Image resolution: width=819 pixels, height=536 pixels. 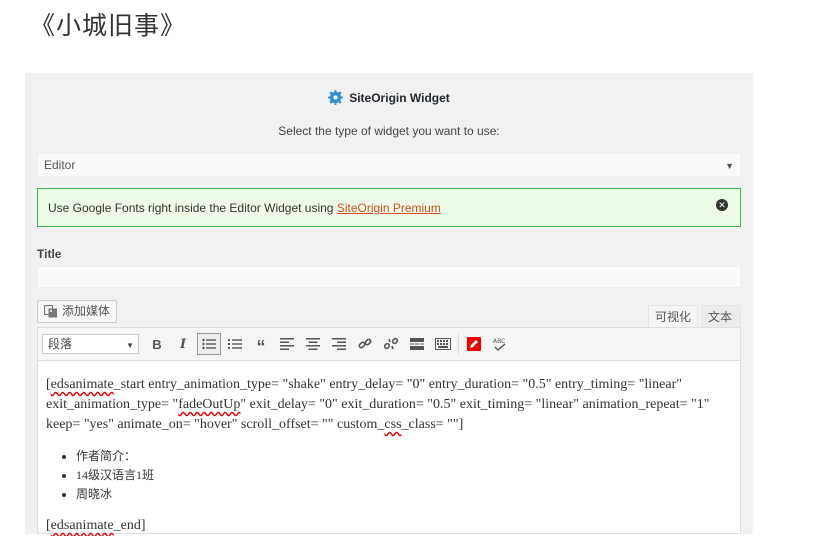 I want to click on bold-button: B, so click(x=157, y=344).